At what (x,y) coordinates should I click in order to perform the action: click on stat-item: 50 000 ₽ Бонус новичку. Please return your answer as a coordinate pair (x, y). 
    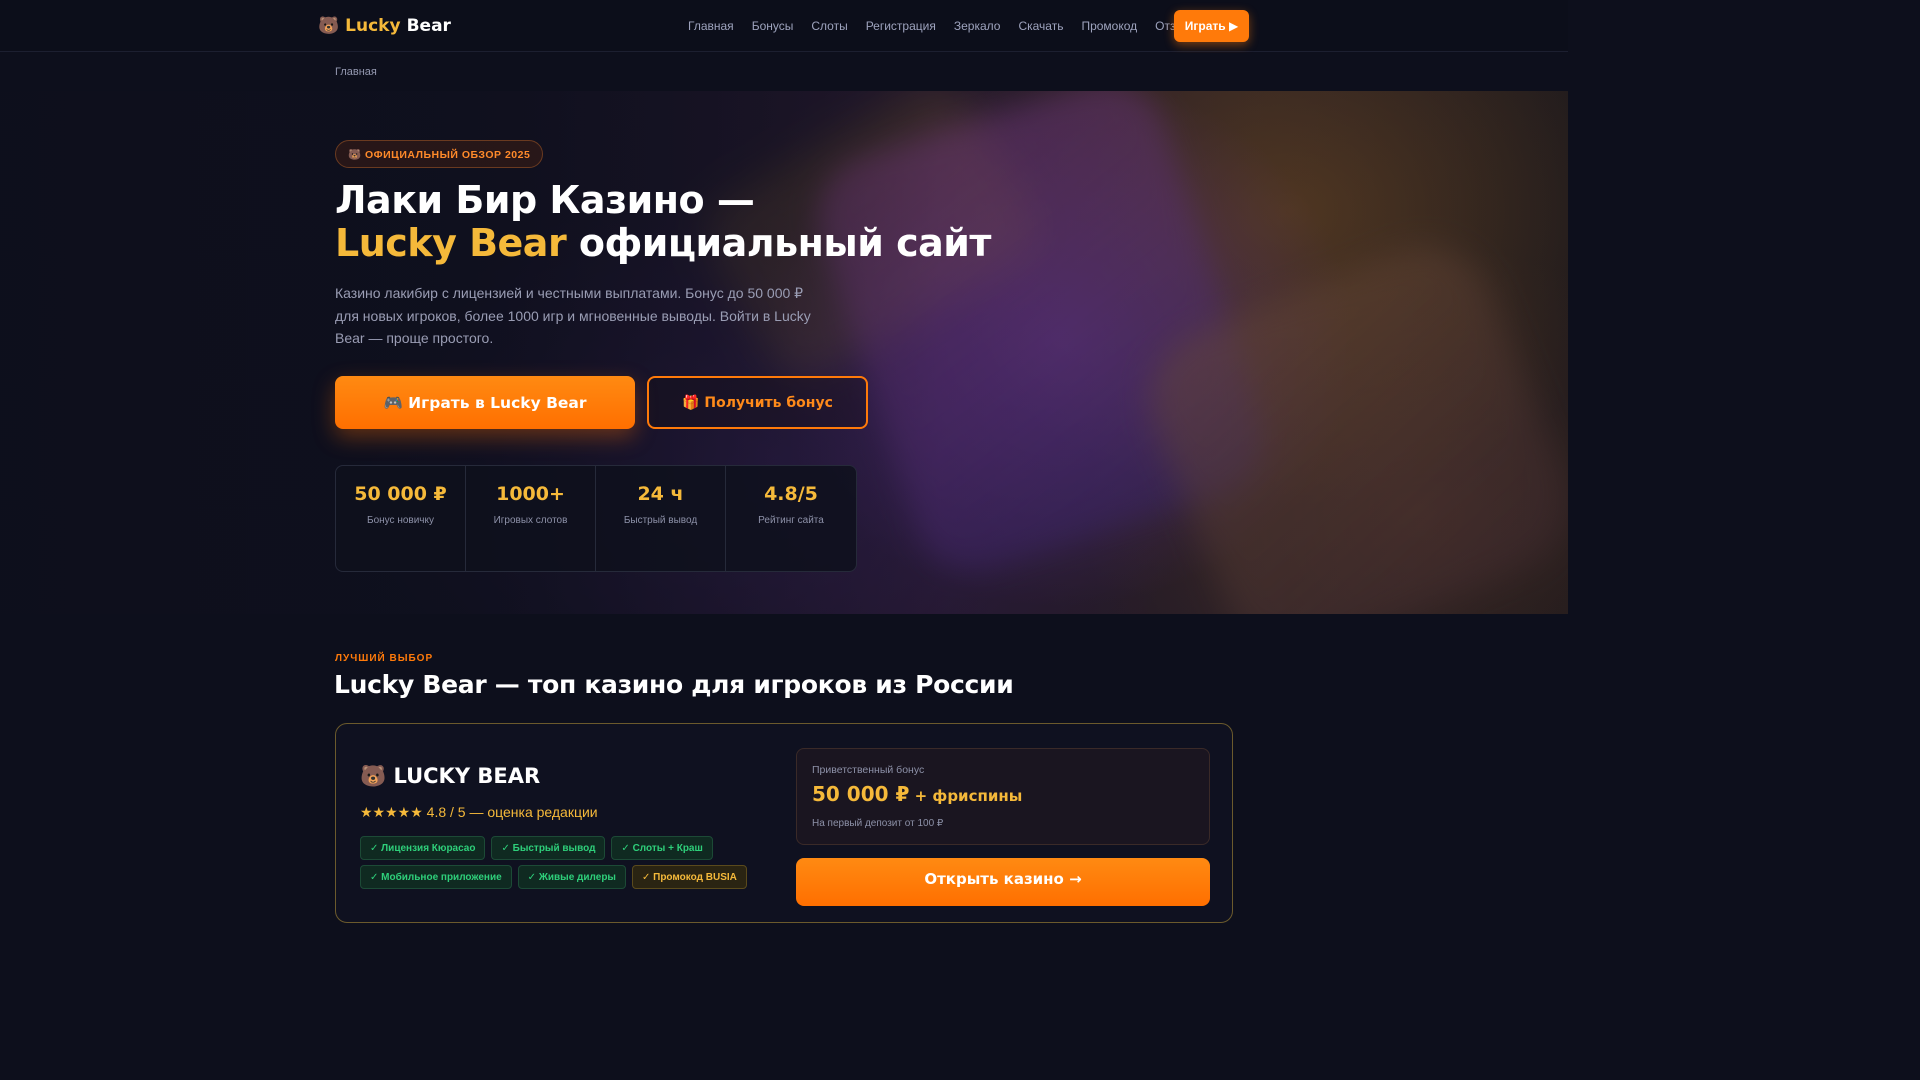
    Looking at the image, I should click on (401, 518).